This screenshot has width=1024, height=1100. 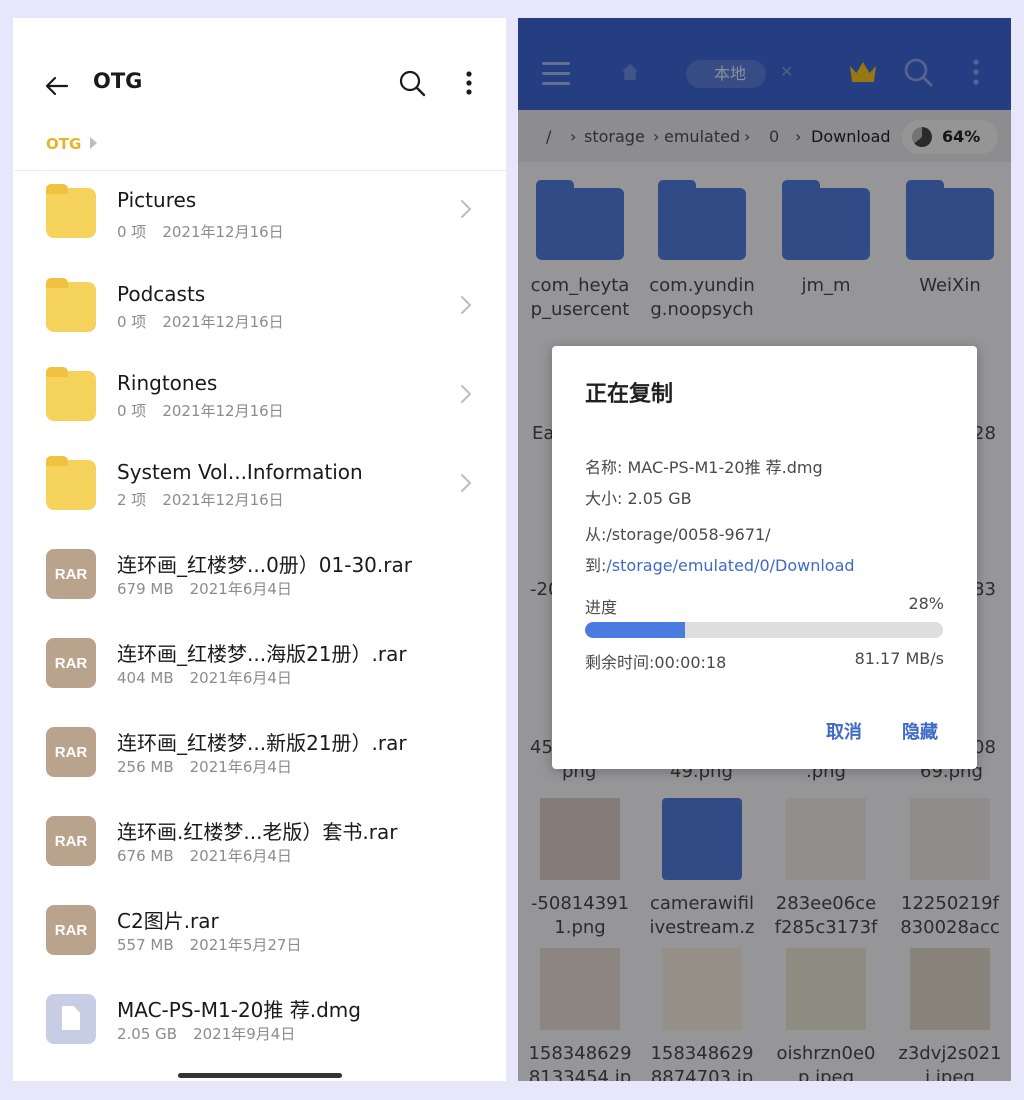 I want to click on remaining-value: 00:00:18, so click(x=690, y=662).